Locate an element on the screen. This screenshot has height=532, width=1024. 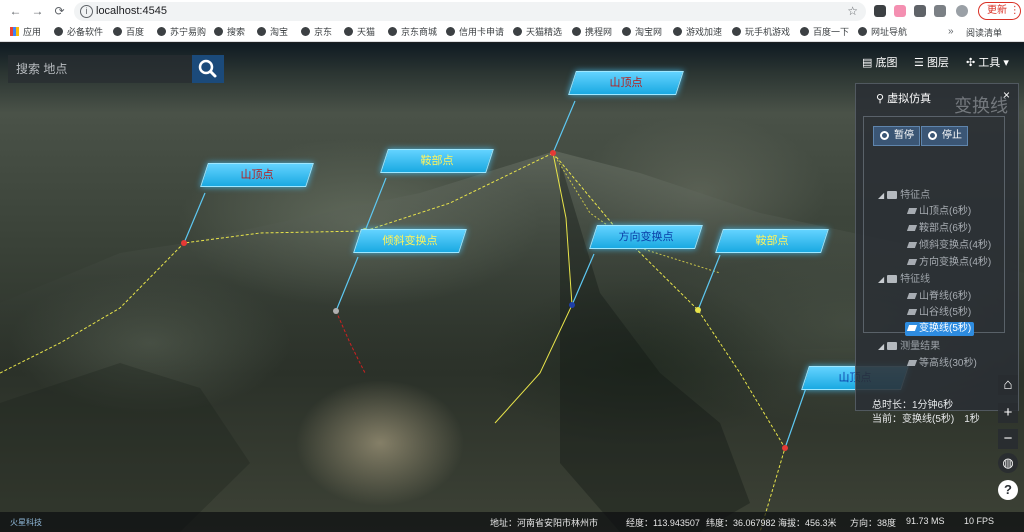
tree-item: 等高线(30秒) is located at coordinates (941, 364).